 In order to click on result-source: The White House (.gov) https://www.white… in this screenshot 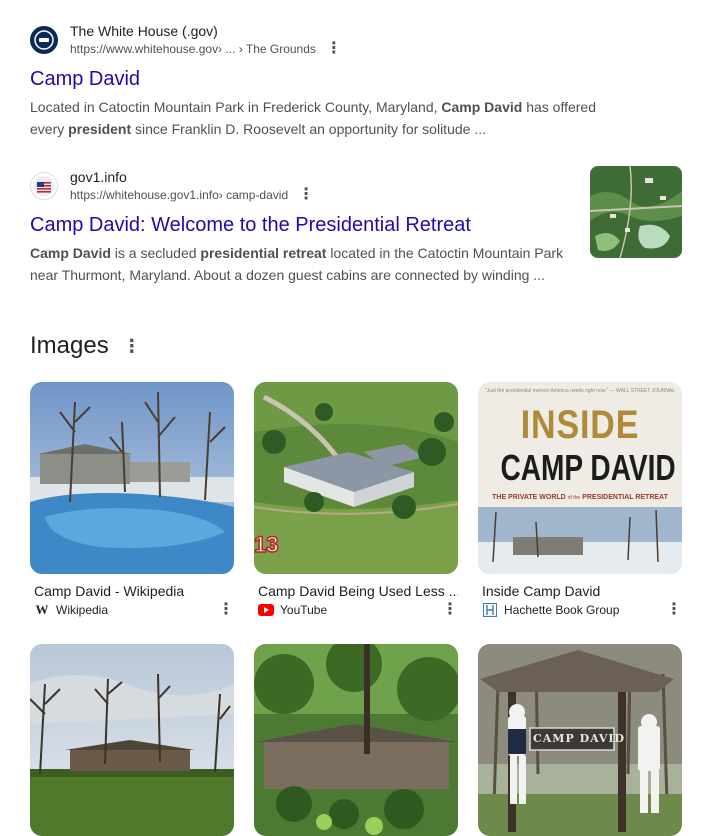, I will do `click(313, 40)`.